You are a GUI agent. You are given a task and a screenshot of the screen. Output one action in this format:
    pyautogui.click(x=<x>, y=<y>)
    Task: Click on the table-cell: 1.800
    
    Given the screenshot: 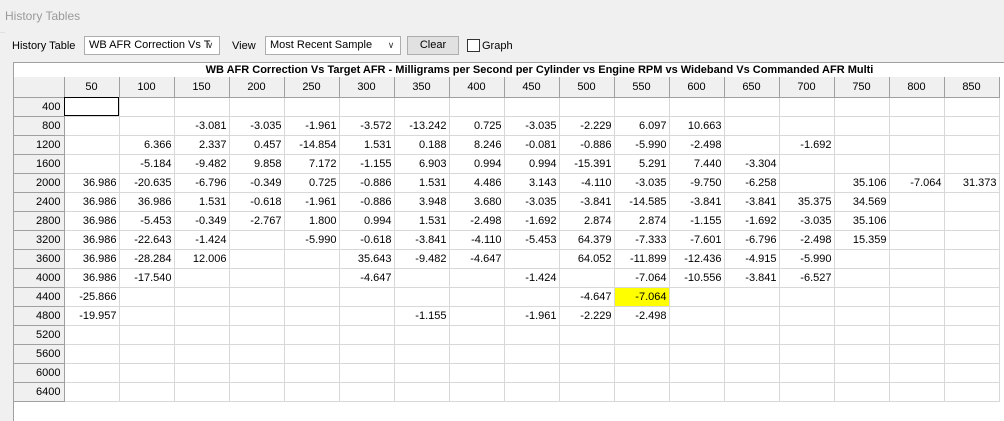 What is the action you would take?
    pyautogui.click(x=312, y=221)
    